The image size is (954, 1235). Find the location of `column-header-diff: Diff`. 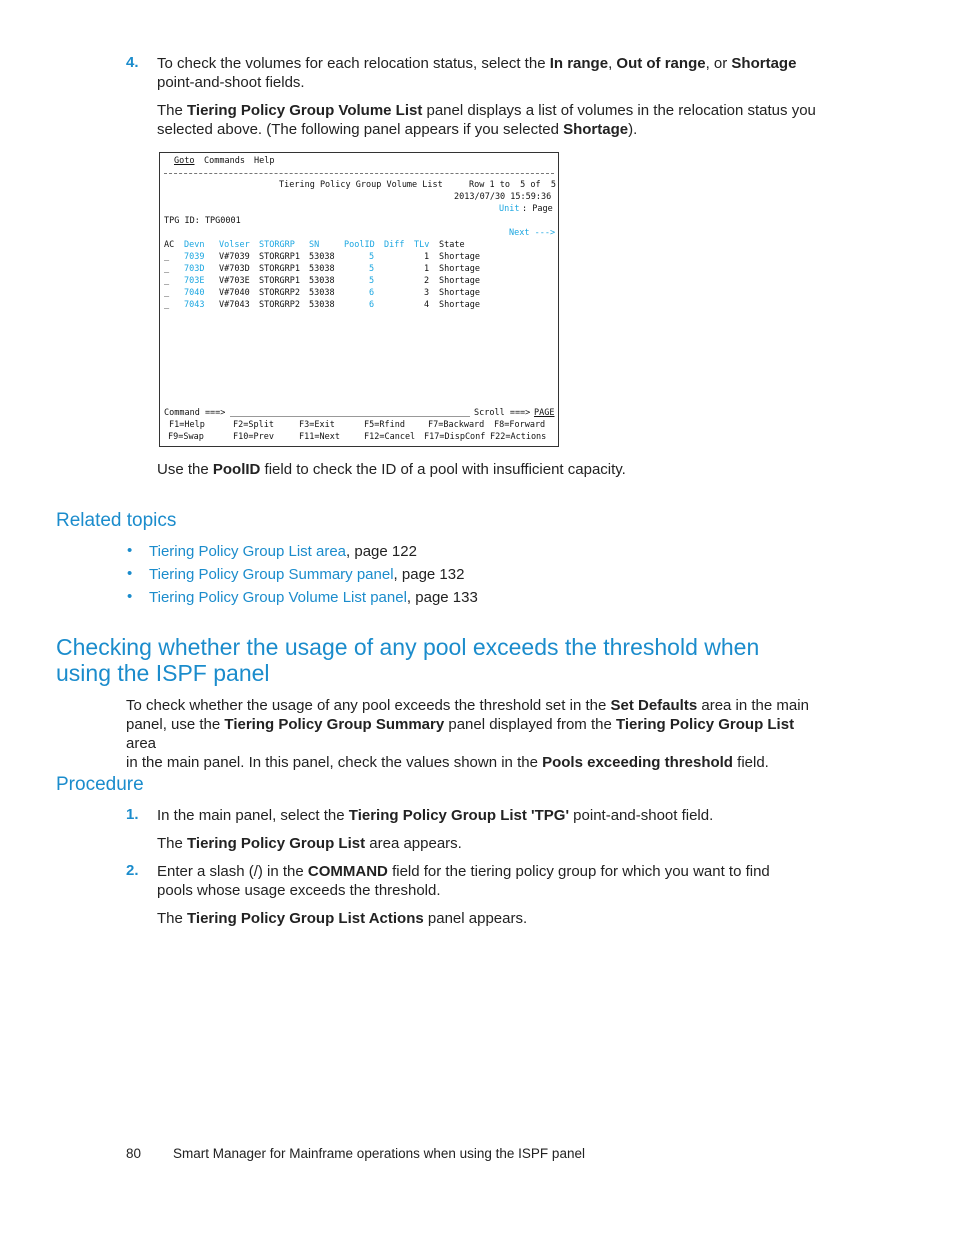

column-header-diff: Diff is located at coordinates (394, 245).